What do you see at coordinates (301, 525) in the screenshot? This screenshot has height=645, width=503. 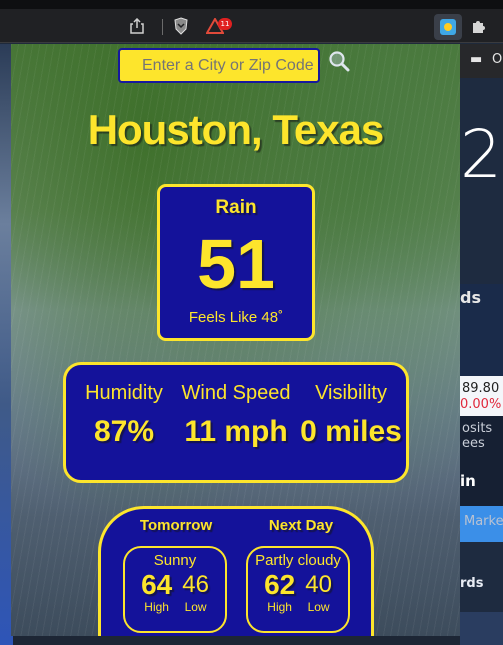 I see `forecast-day-2: Next Day` at bounding box center [301, 525].